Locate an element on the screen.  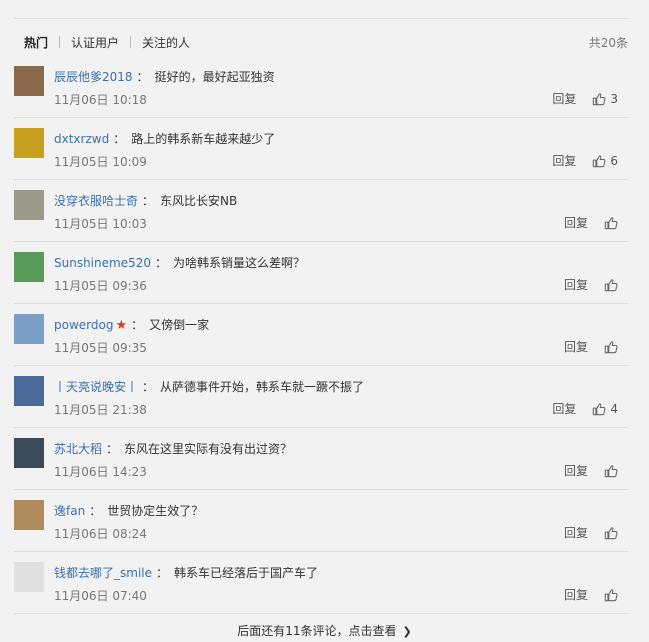
comment-username: 苏北大稻 is located at coordinates (78, 449).